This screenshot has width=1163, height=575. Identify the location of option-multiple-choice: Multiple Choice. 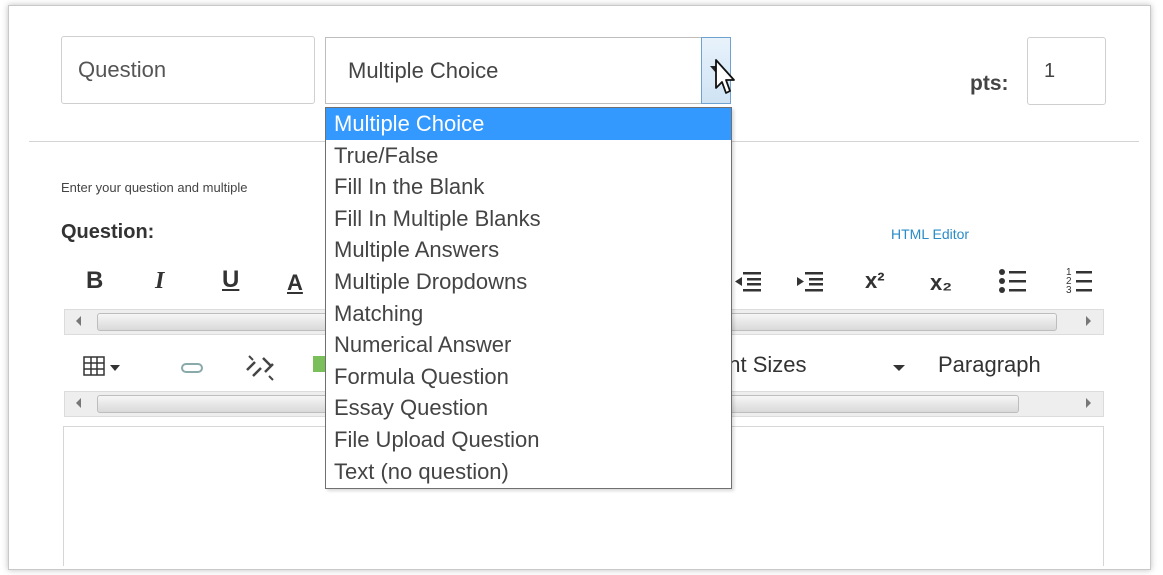
(528, 124).